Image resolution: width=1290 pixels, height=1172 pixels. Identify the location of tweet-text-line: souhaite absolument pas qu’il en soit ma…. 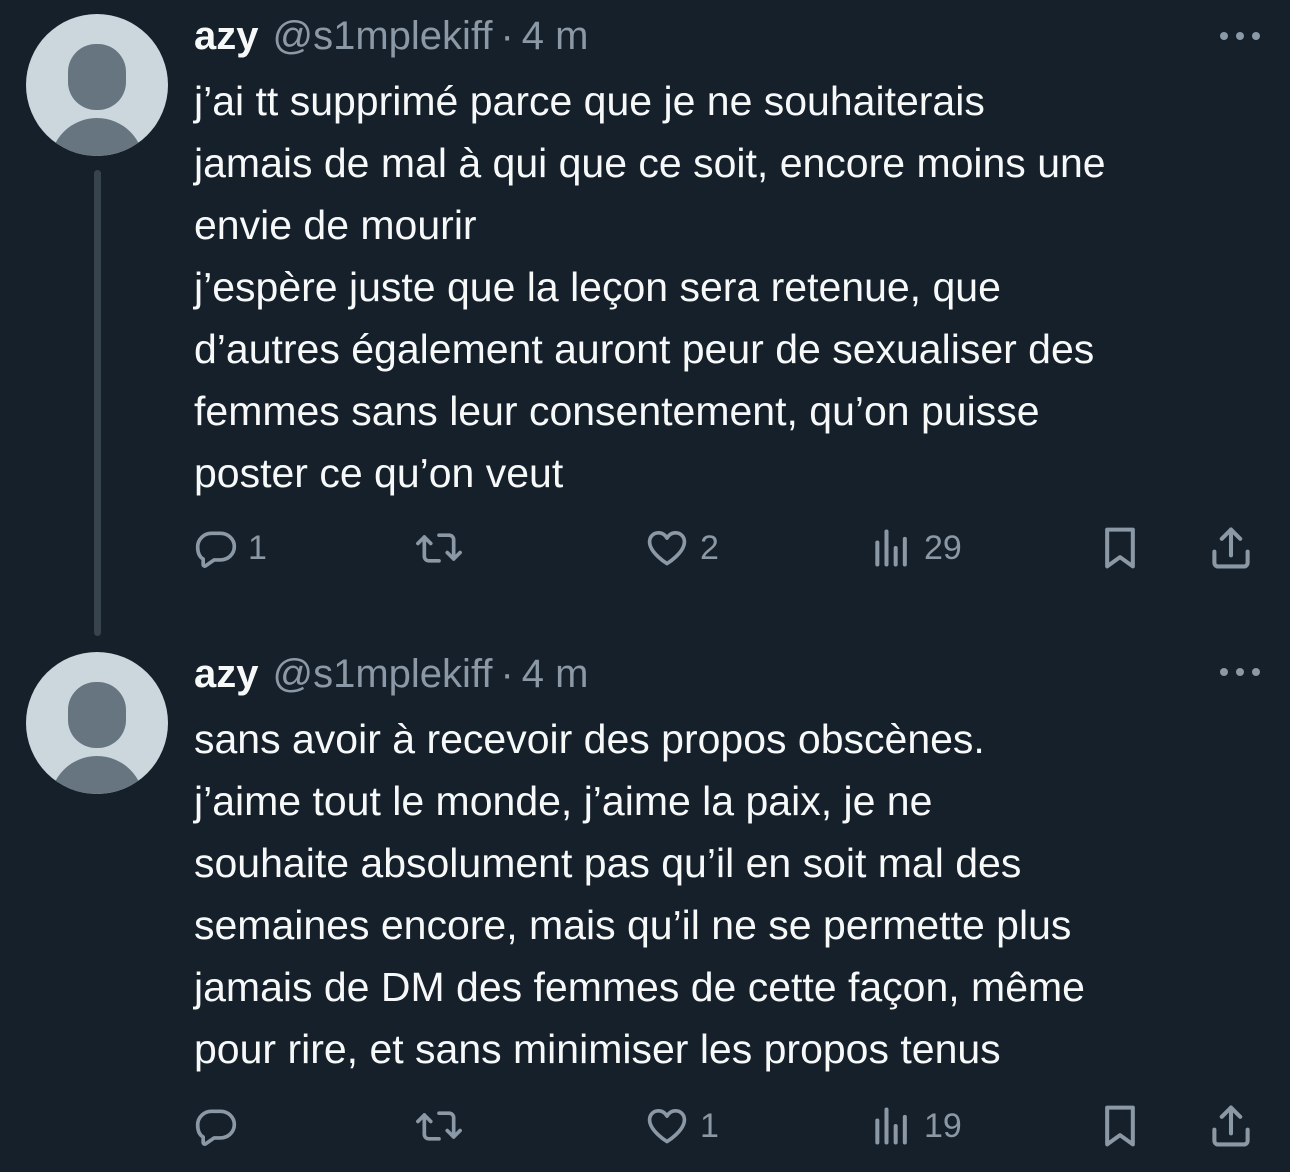
(608, 863).